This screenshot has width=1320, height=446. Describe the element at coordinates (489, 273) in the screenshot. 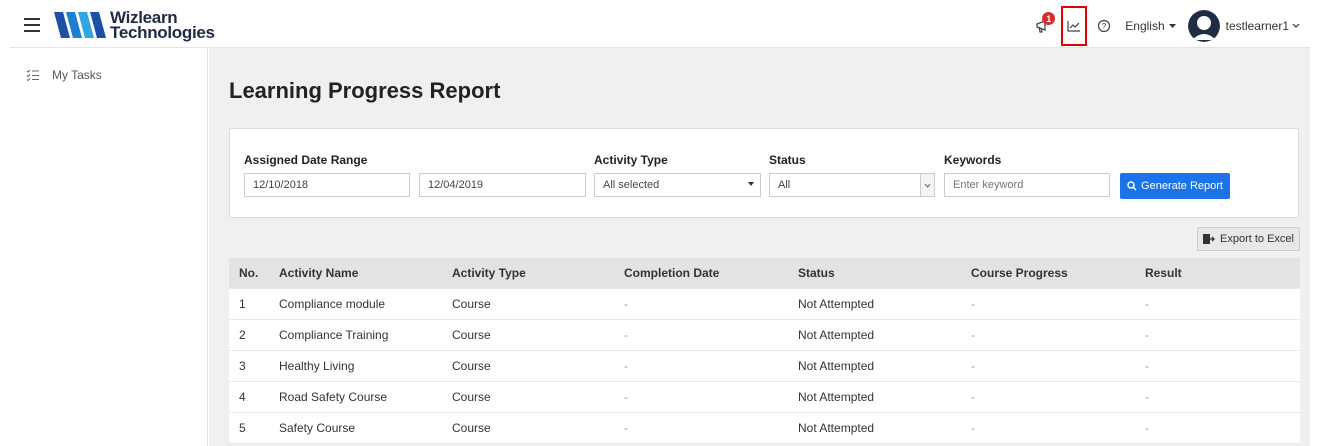

I see `column-header: Activity Type` at that location.